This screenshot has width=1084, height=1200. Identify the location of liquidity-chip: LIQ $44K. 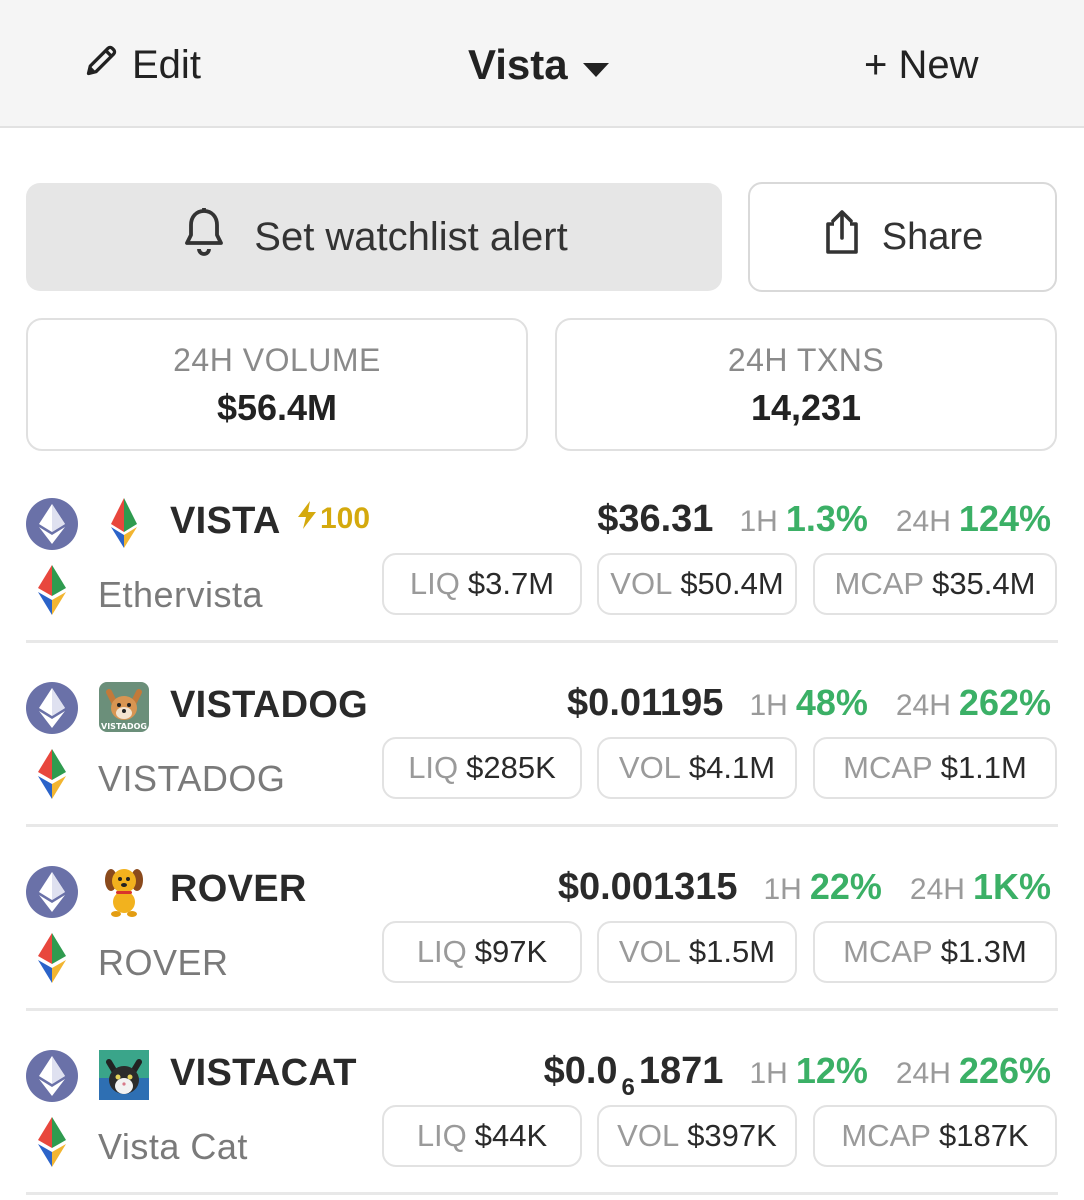
(482, 1136).